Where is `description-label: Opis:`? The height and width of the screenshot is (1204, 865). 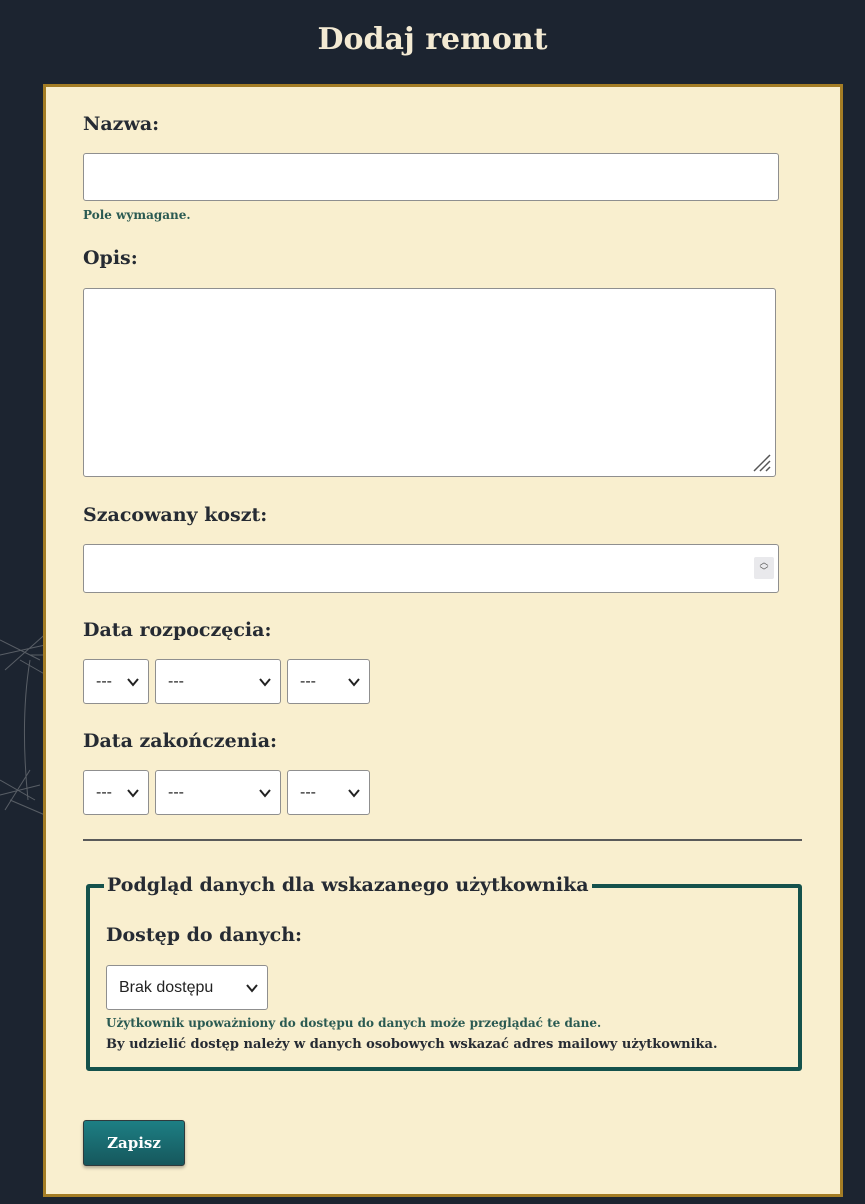
description-label: Opis: is located at coordinates (110, 258).